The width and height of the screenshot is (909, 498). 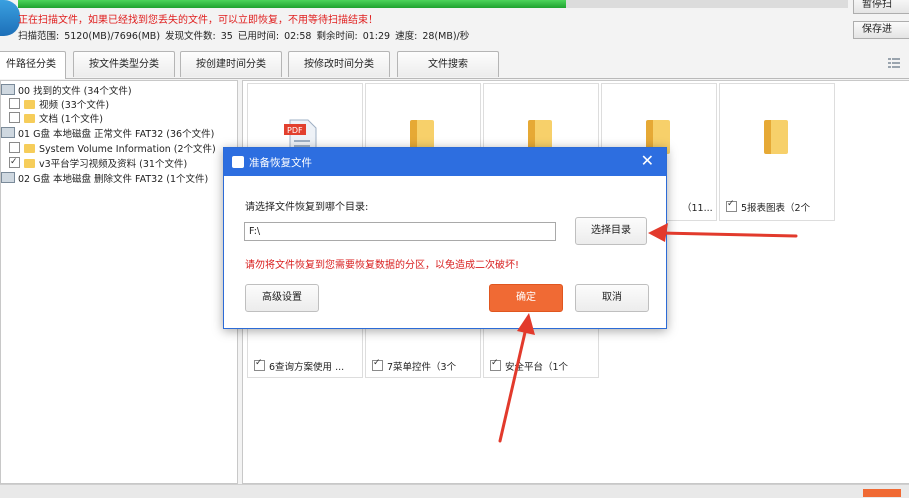 I want to click on card-label-text: 5报表图表（2个, so click(x=776, y=208).